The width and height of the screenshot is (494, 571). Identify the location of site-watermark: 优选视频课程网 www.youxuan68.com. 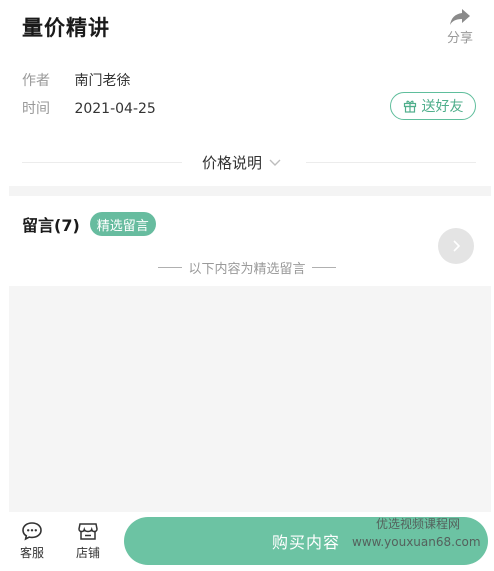
(422, 532).